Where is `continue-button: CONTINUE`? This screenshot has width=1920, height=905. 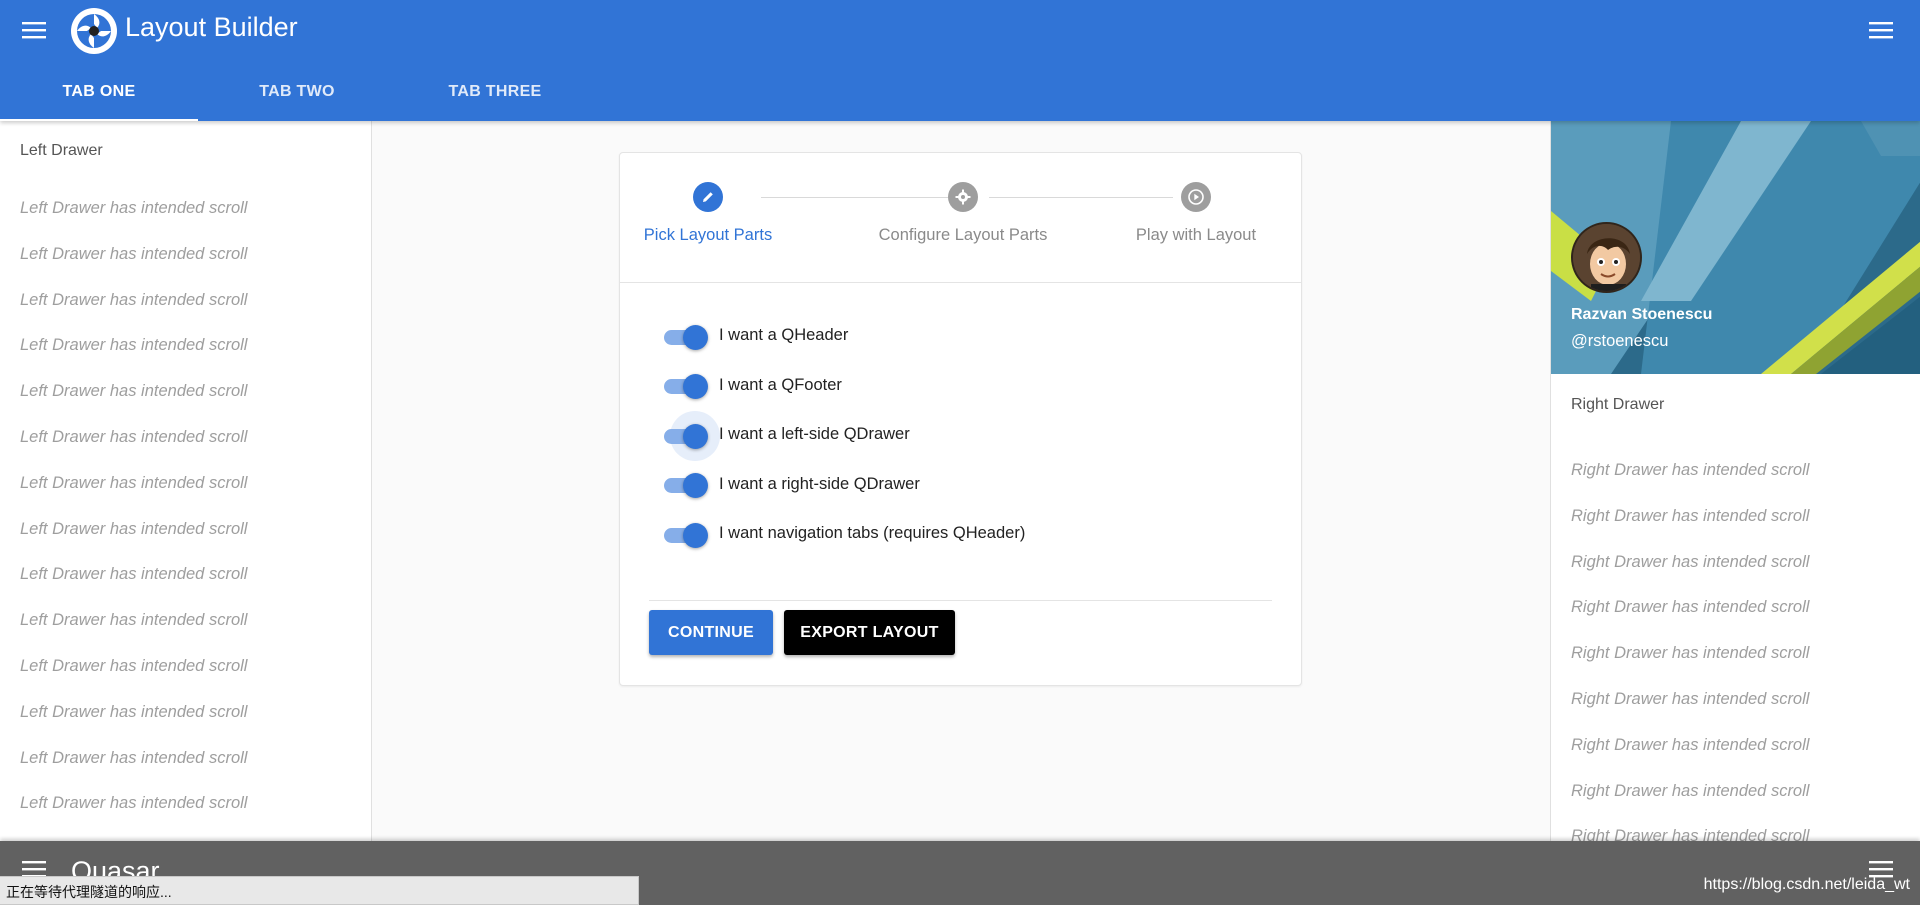 continue-button: CONTINUE is located at coordinates (711, 632).